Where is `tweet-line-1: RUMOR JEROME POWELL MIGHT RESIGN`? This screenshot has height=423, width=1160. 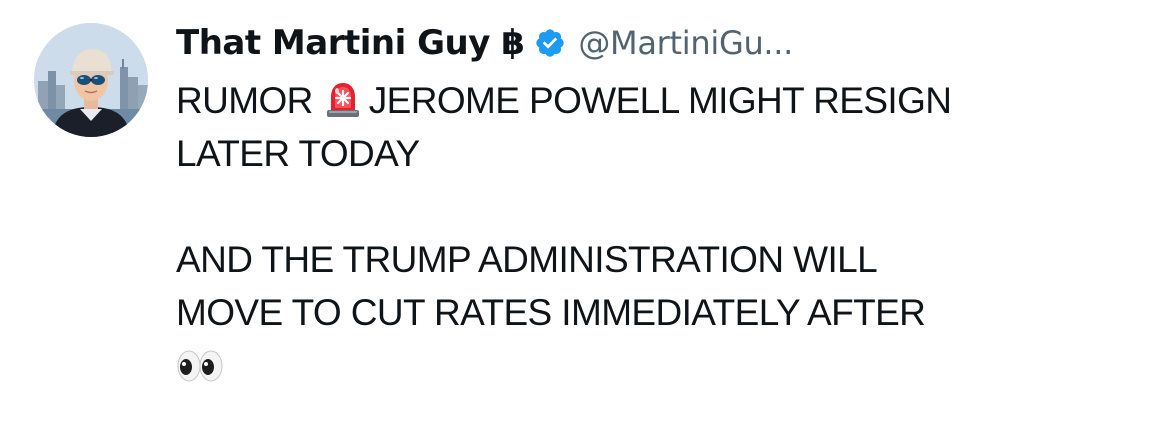 tweet-line-1: RUMOR JEROME POWELL MIGHT RESIGN is located at coordinates (656, 100).